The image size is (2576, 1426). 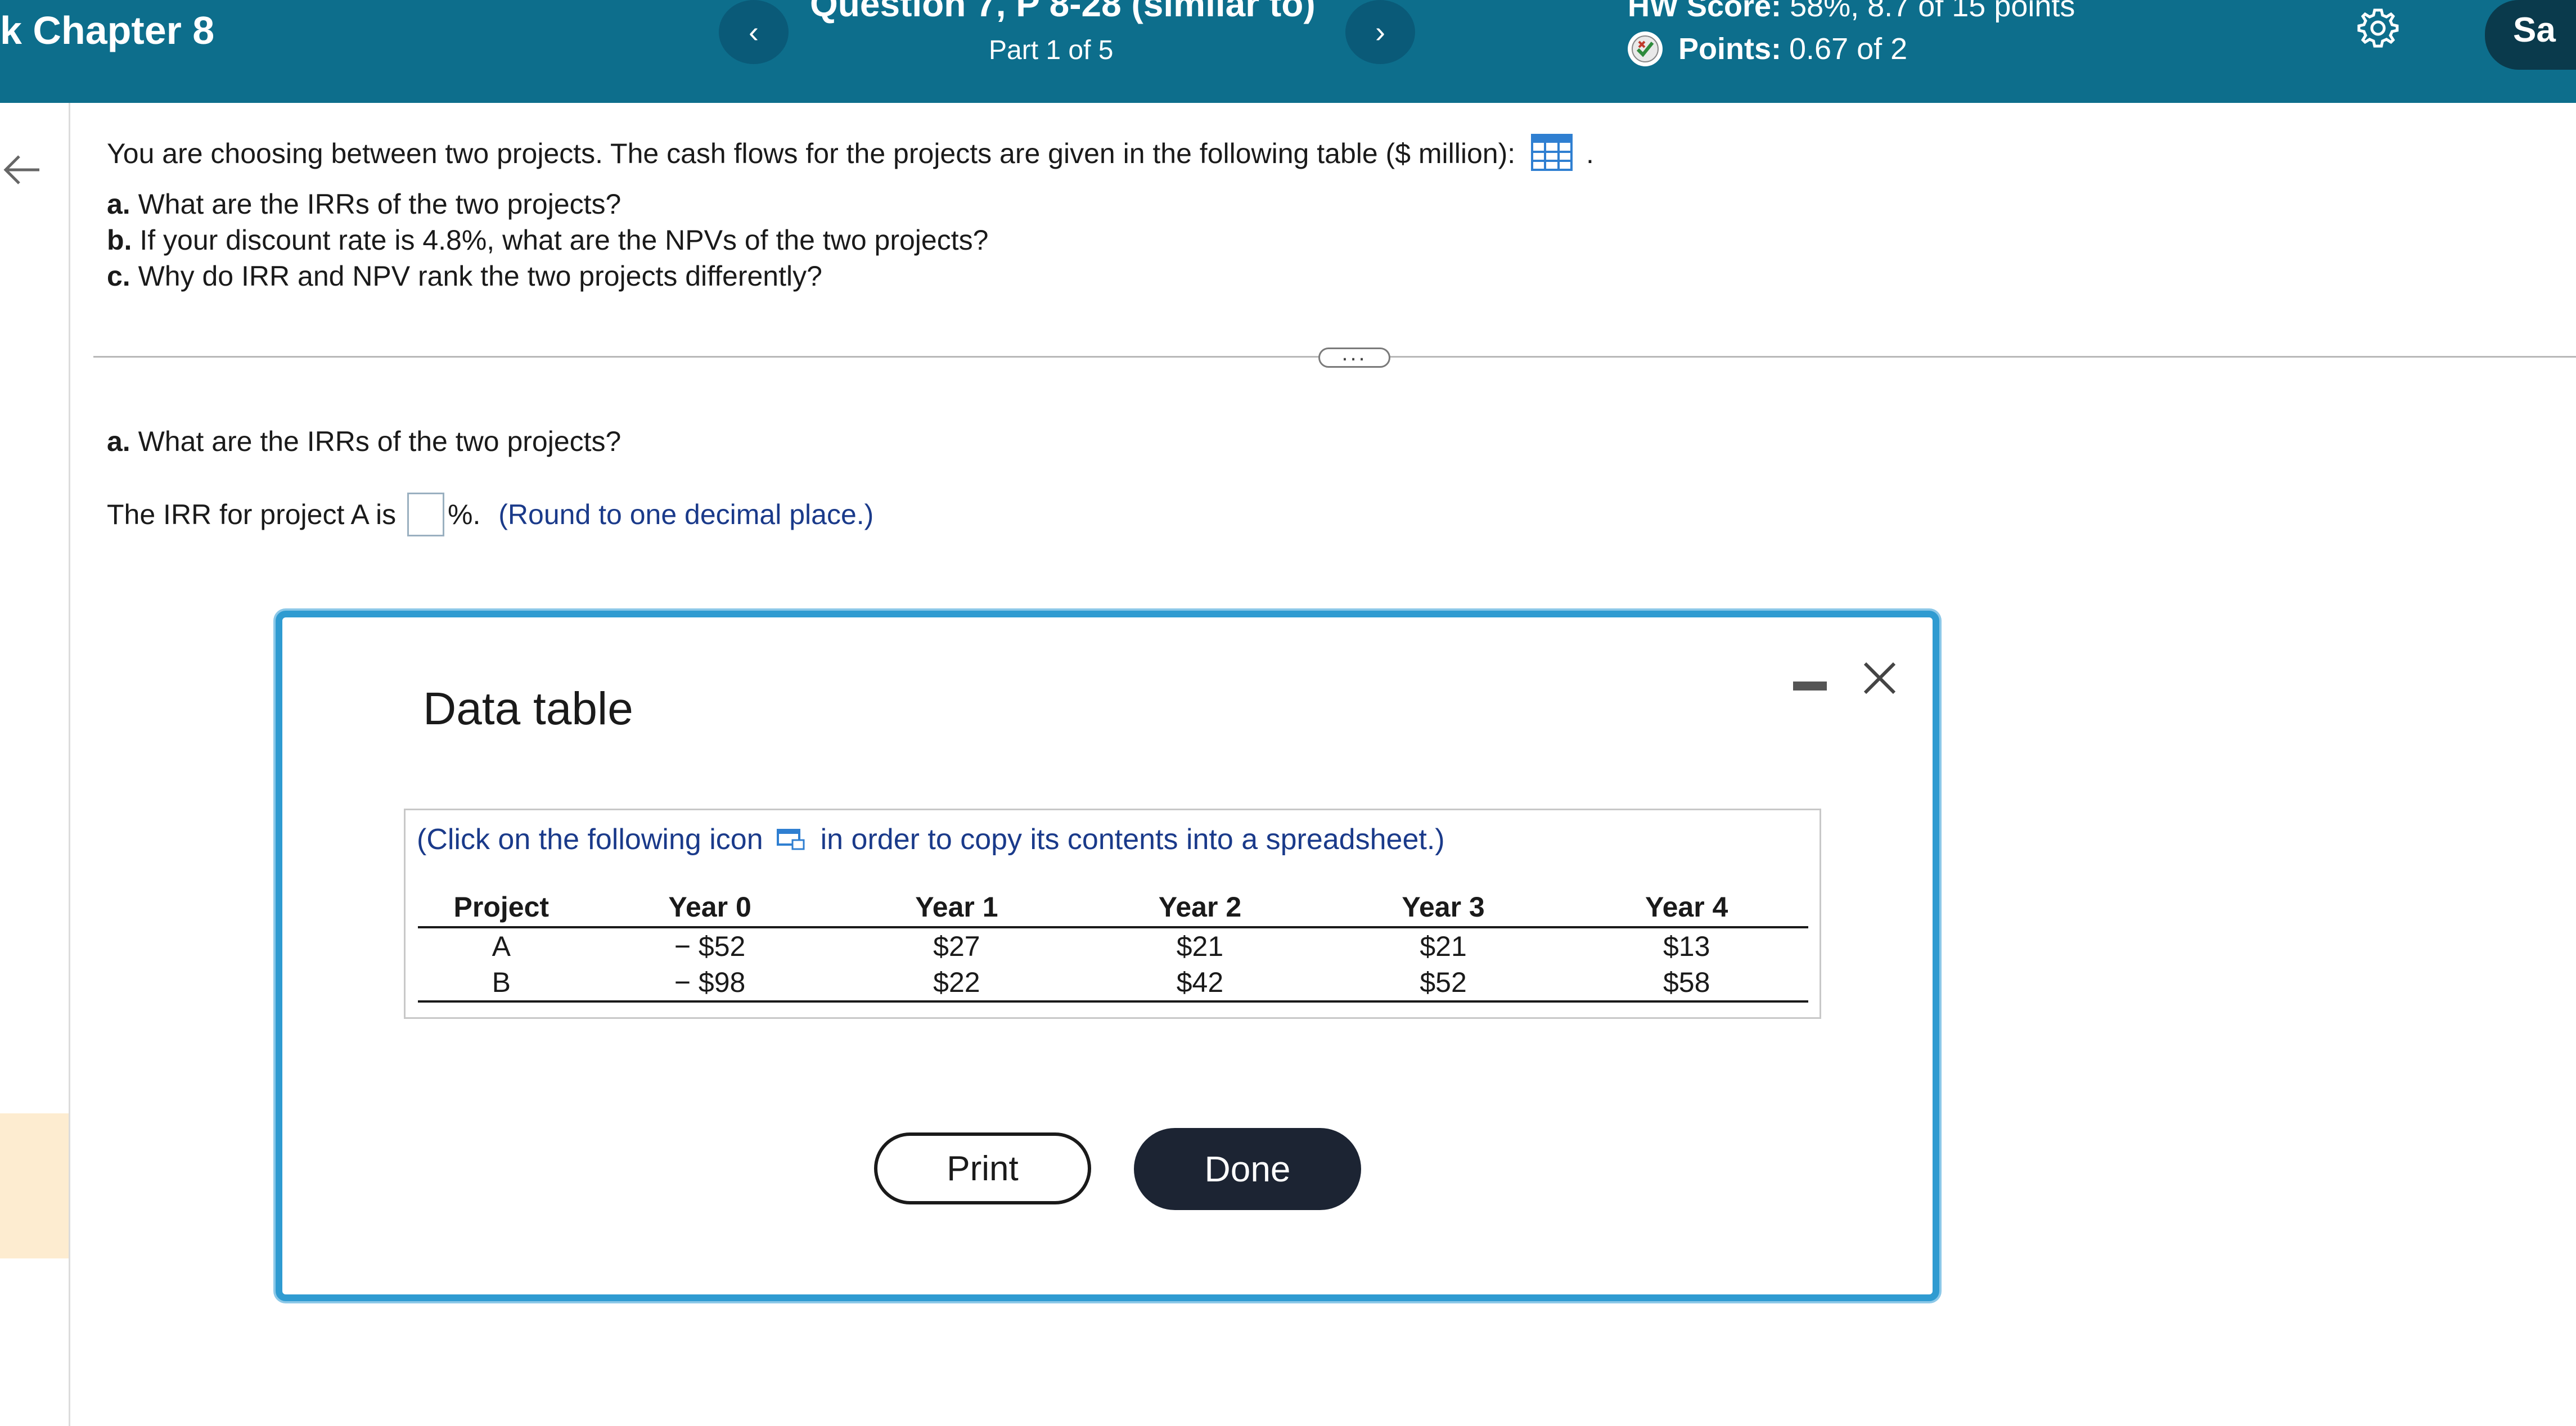 I want to click on answer-prefix: The IRR for project A is, so click(x=252, y=515).